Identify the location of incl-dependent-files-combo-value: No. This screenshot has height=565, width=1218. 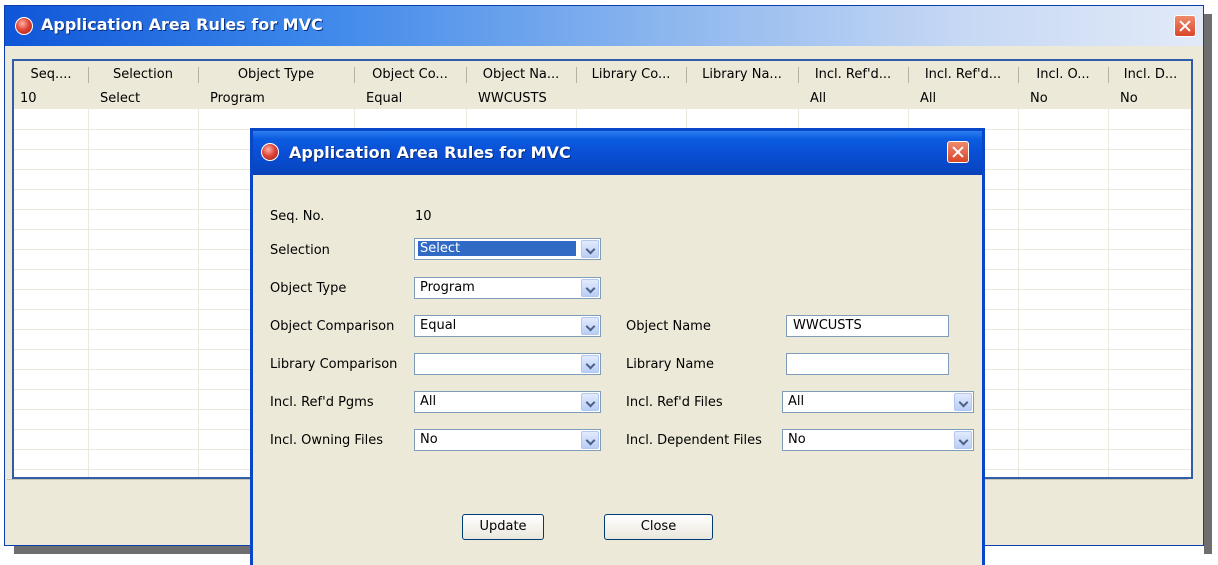
(797, 439).